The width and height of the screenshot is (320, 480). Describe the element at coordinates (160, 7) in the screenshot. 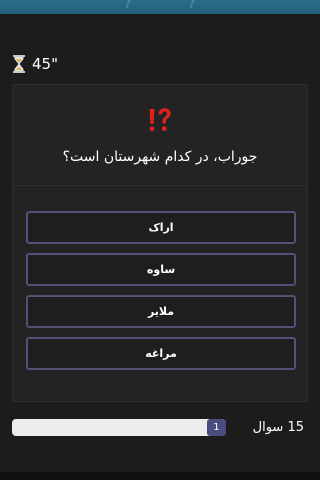

I see `top-banner: ? ?` at that location.